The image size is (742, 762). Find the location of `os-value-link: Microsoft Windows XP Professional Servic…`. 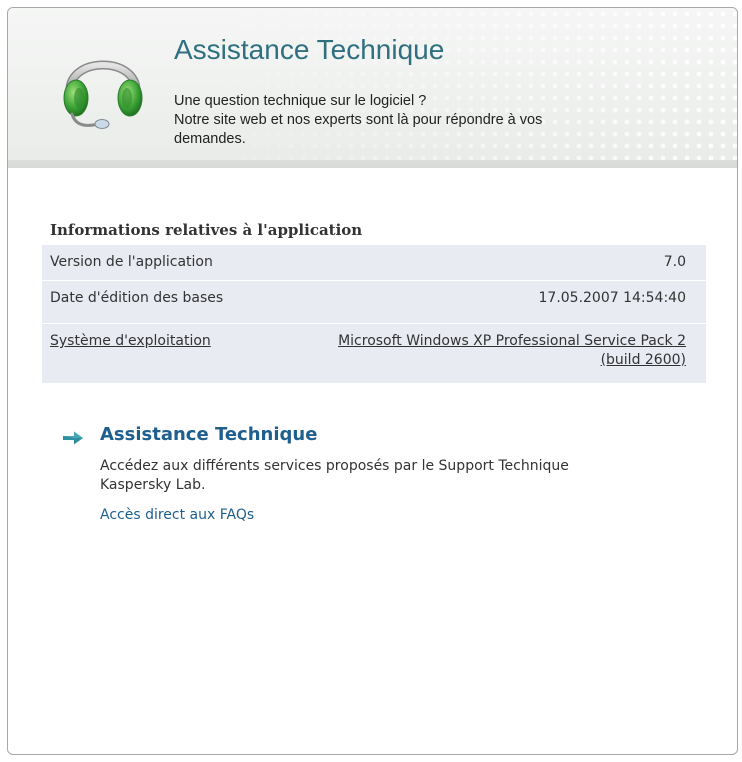

os-value-link: Microsoft Windows XP Professional Servic… is located at coordinates (481, 351).